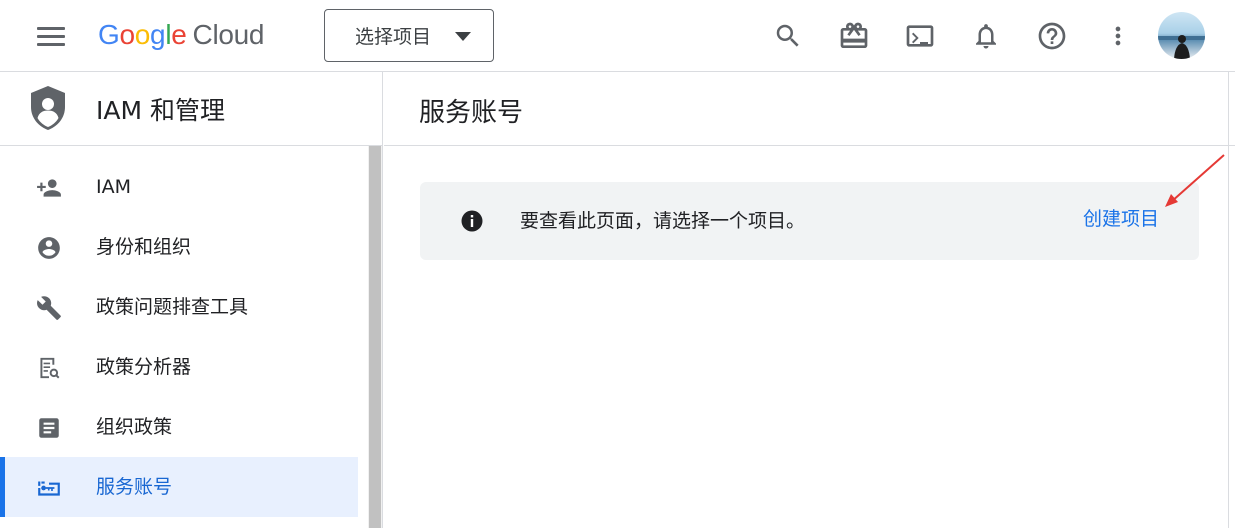 The image size is (1235, 528). Describe the element at coordinates (160, 110) in the screenshot. I see `sidebar-title: IAM 和管理` at that location.